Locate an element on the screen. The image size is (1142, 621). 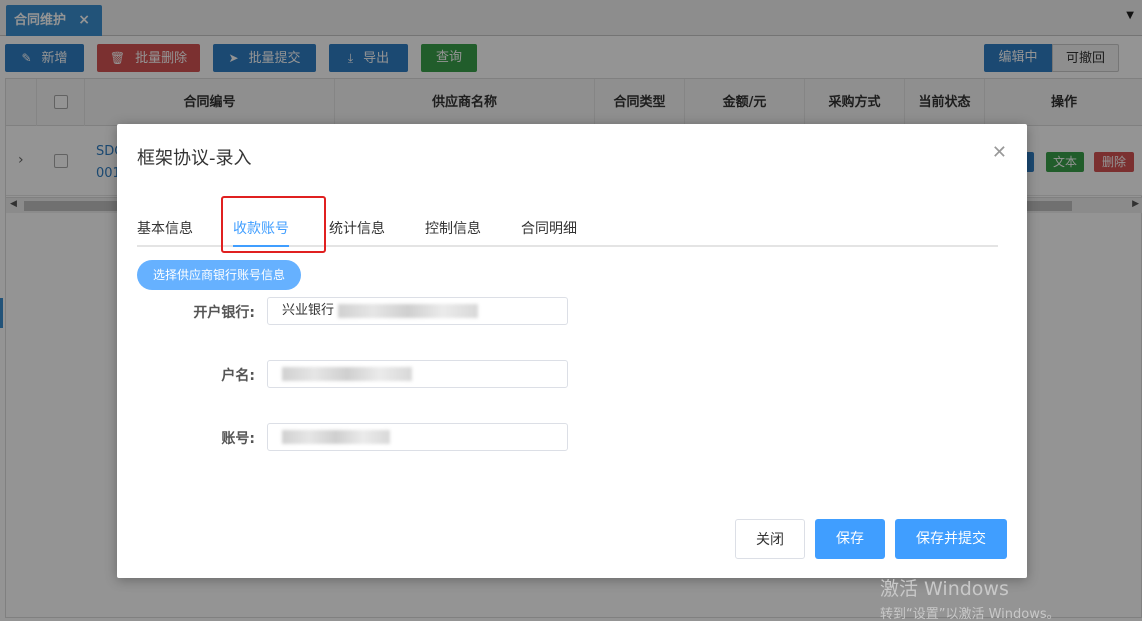
tab-control-info: 控制信息 is located at coordinates (453, 228).